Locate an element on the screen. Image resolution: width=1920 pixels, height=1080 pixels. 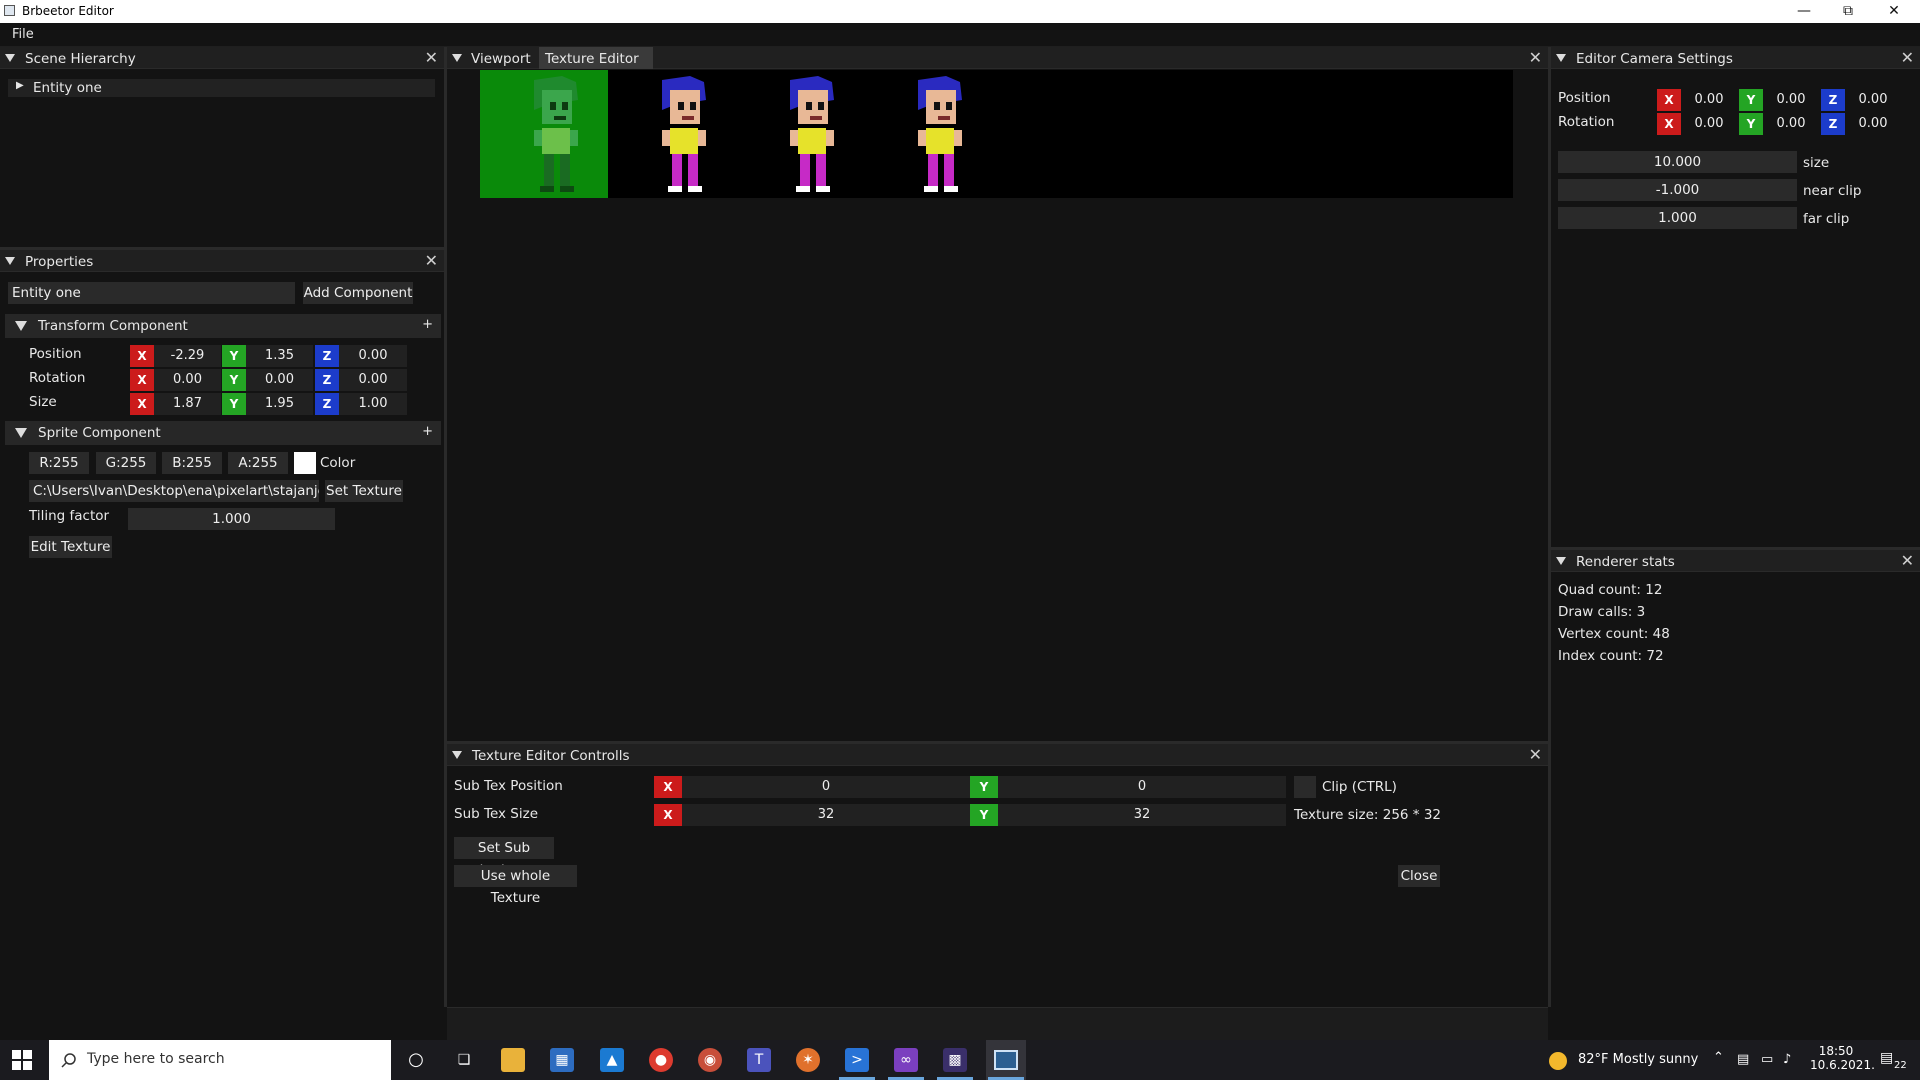
taskbar-search-box: Type here to search is located at coordinates (220, 1060).